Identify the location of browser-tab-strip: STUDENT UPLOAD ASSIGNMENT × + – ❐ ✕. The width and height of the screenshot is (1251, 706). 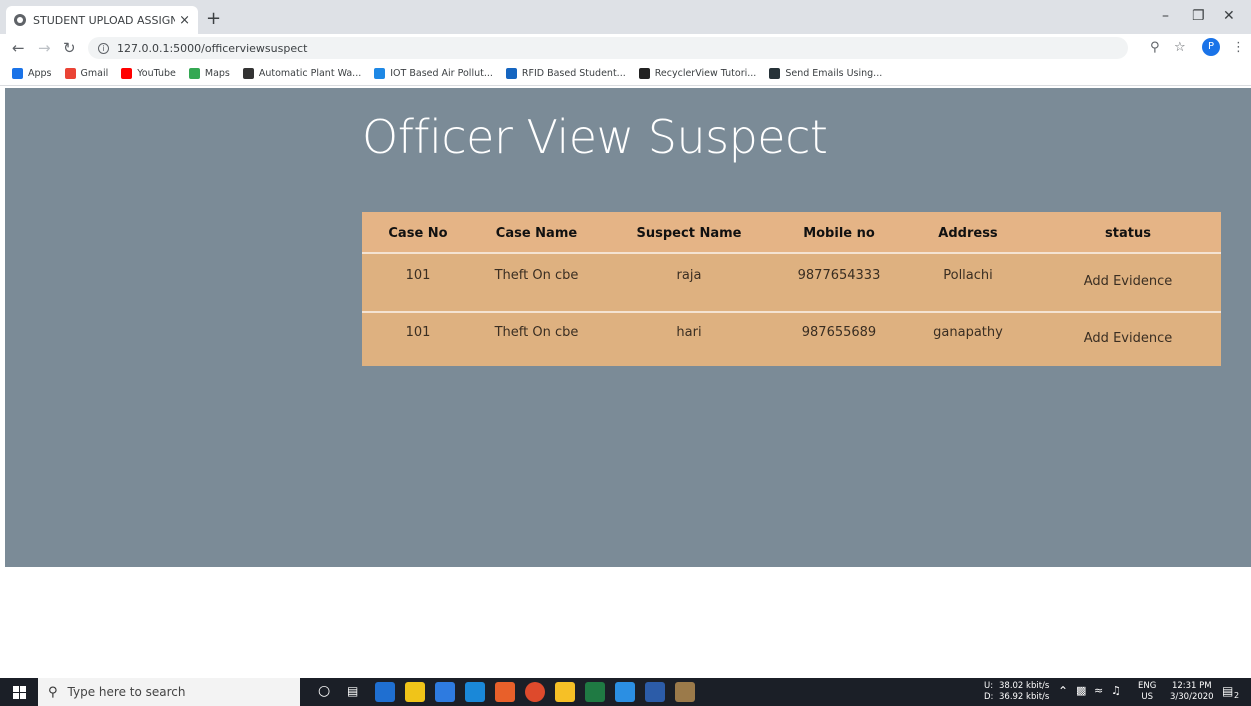
(625, 17).